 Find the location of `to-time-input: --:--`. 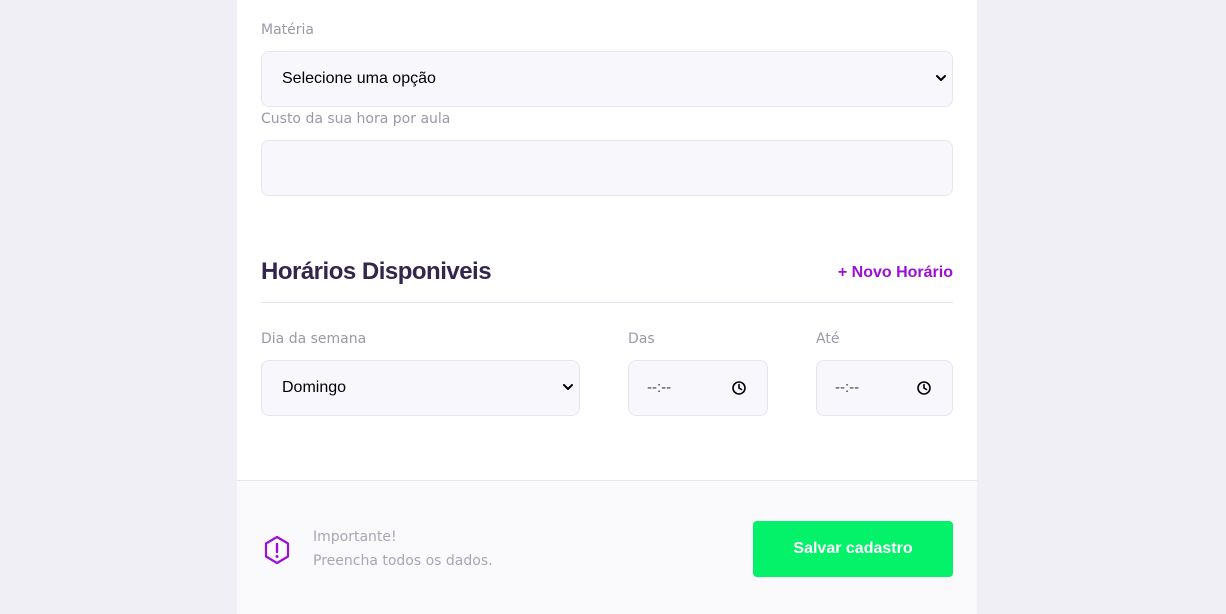

to-time-input: --:-- is located at coordinates (884, 388).